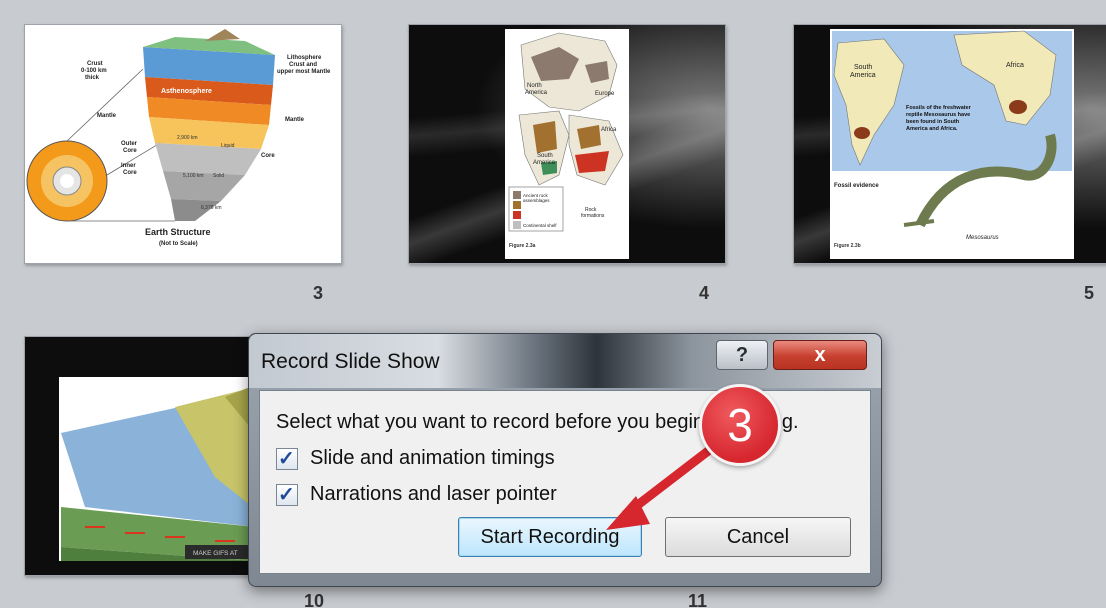 The height and width of the screenshot is (608, 1106). Describe the element at coordinates (740, 425) in the screenshot. I see `step-callout-badge: 3` at that location.